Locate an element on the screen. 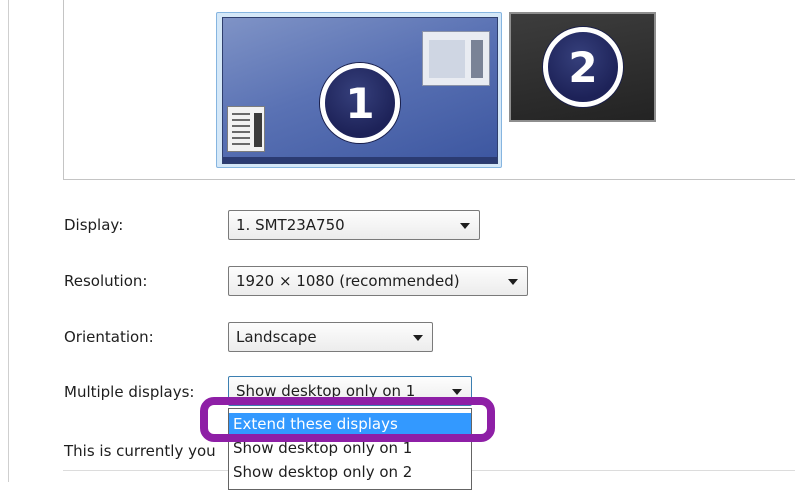  display-label: Display: is located at coordinates (94, 225).